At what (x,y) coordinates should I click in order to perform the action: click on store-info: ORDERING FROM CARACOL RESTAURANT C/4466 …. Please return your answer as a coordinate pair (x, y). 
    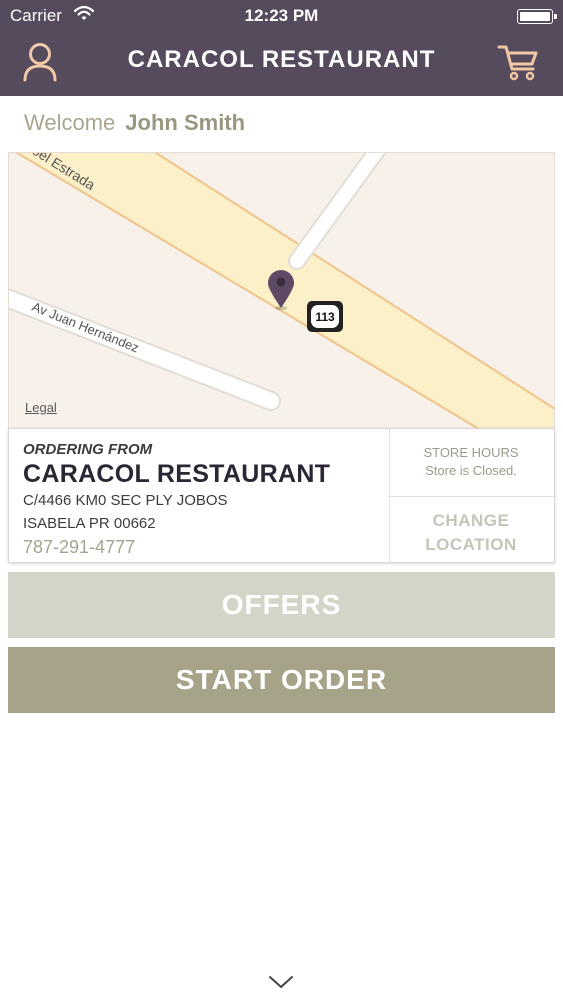
    Looking at the image, I should click on (199, 495).